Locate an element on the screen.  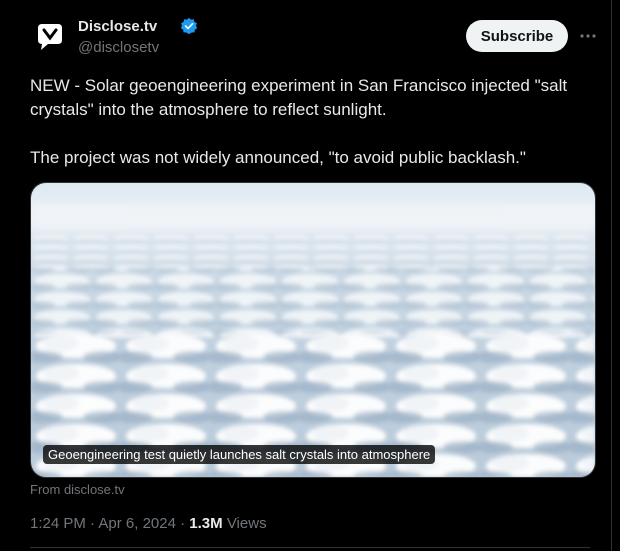
verified-badge-icon is located at coordinates (189, 28).